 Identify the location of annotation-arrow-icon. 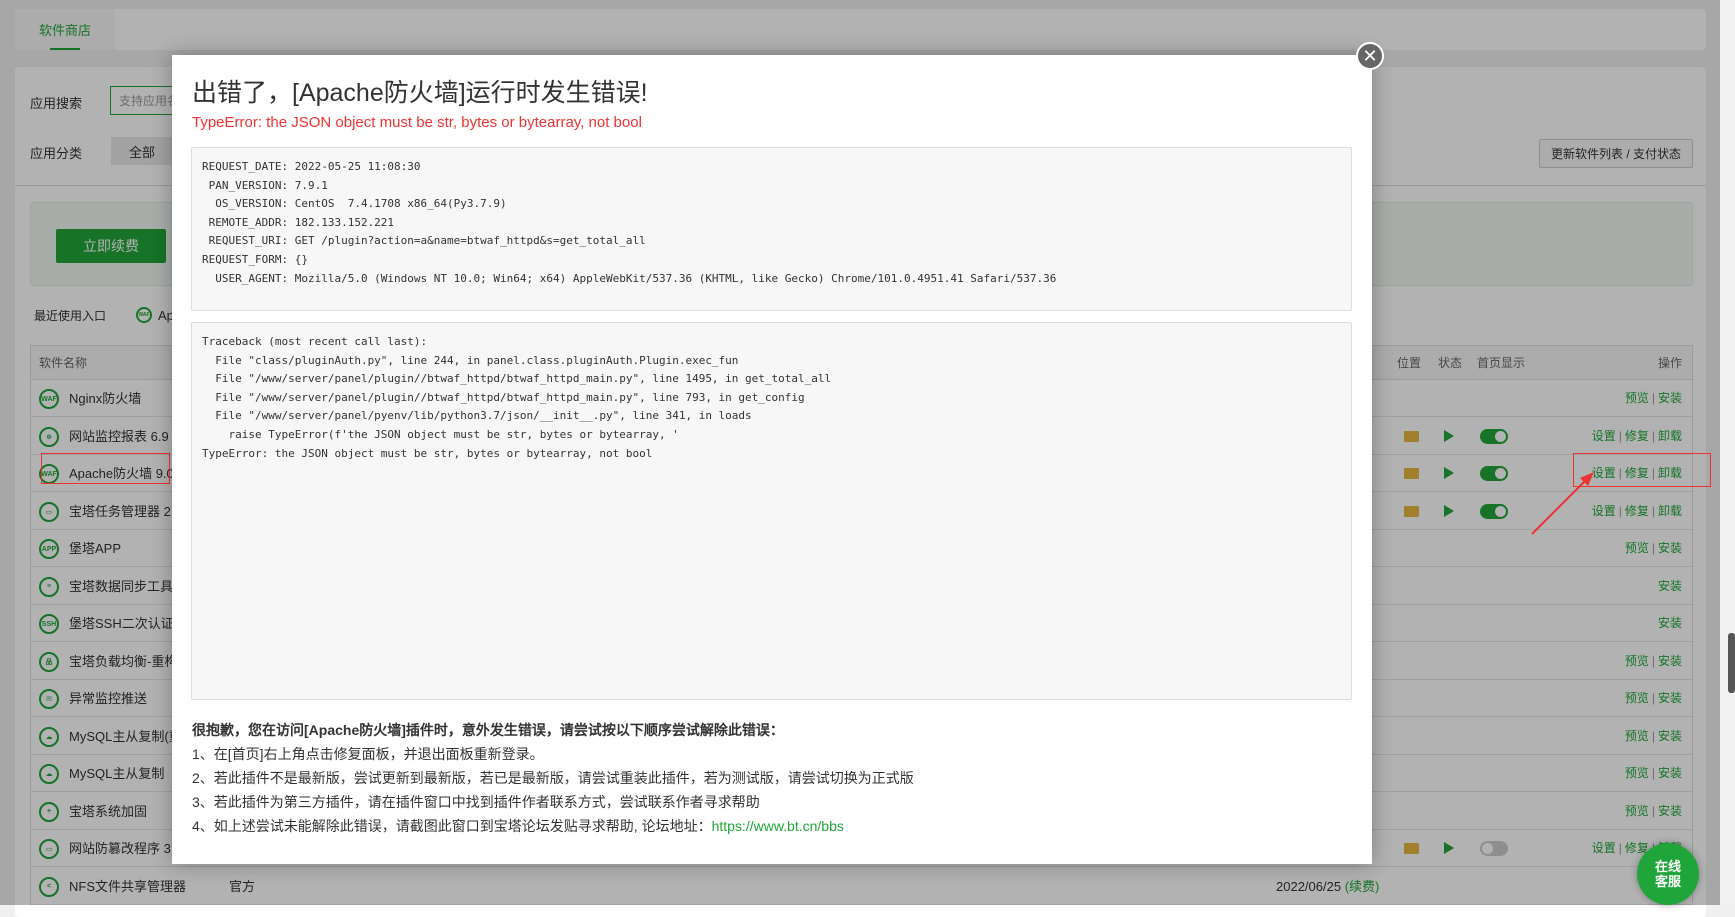
(1562, 503).